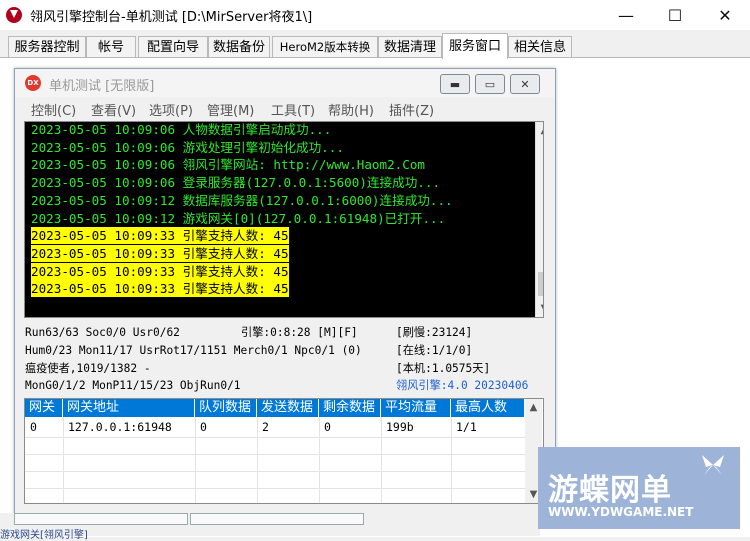 This screenshot has width=750, height=541. What do you see at coordinates (325, 47) in the screenshot?
I see `tab-herom2-convert: HeroM2版本转换` at bounding box center [325, 47].